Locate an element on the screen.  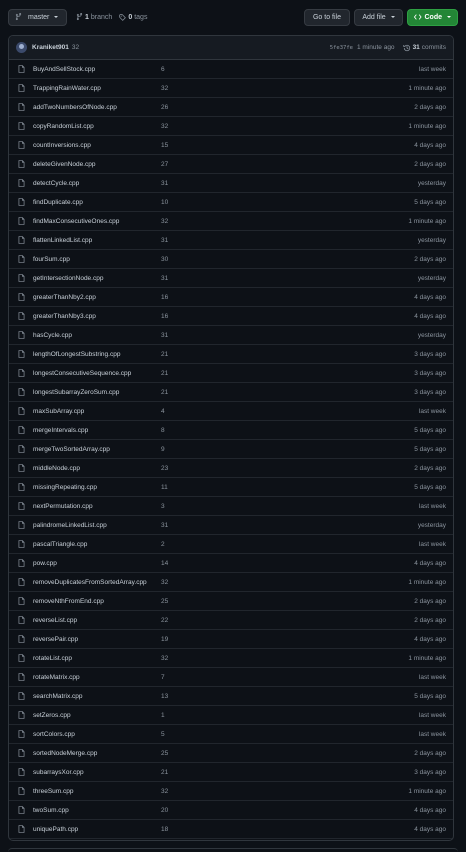
branches-link: 1 branch is located at coordinates (94, 17).